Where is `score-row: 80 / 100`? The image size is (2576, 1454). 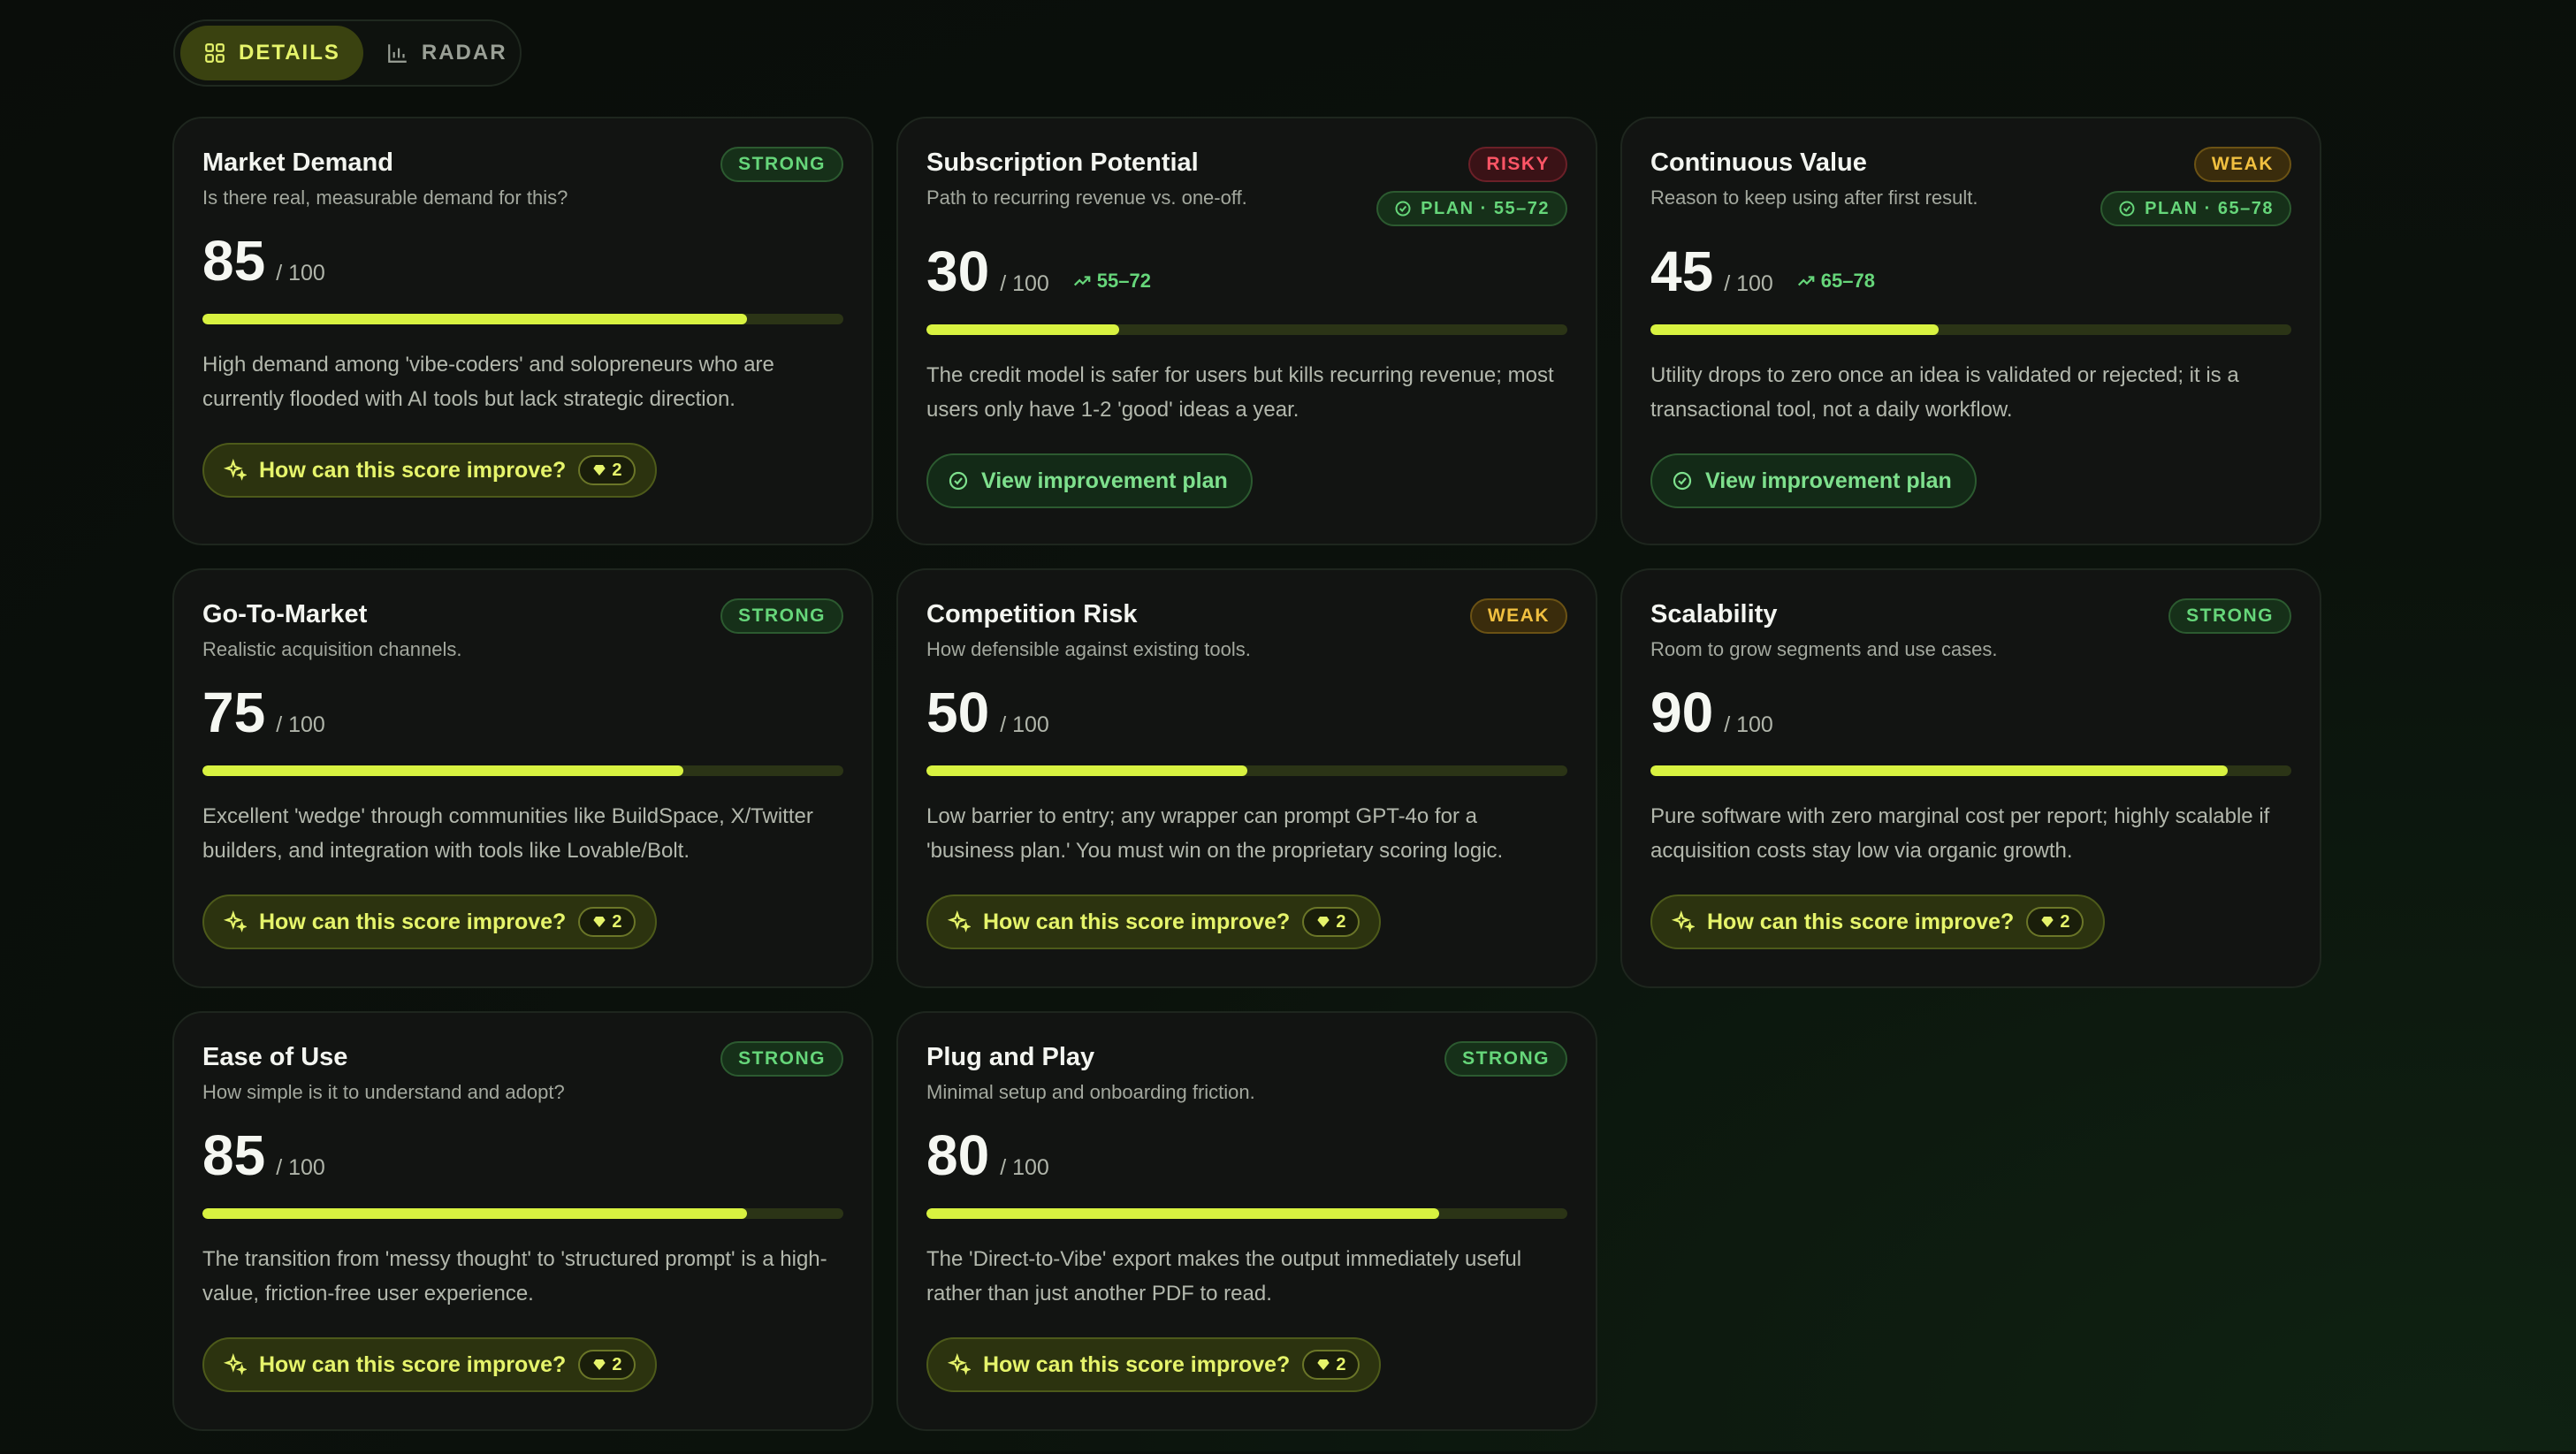
score-row: 80 / 100 is located at coordinates (1246, 1155).